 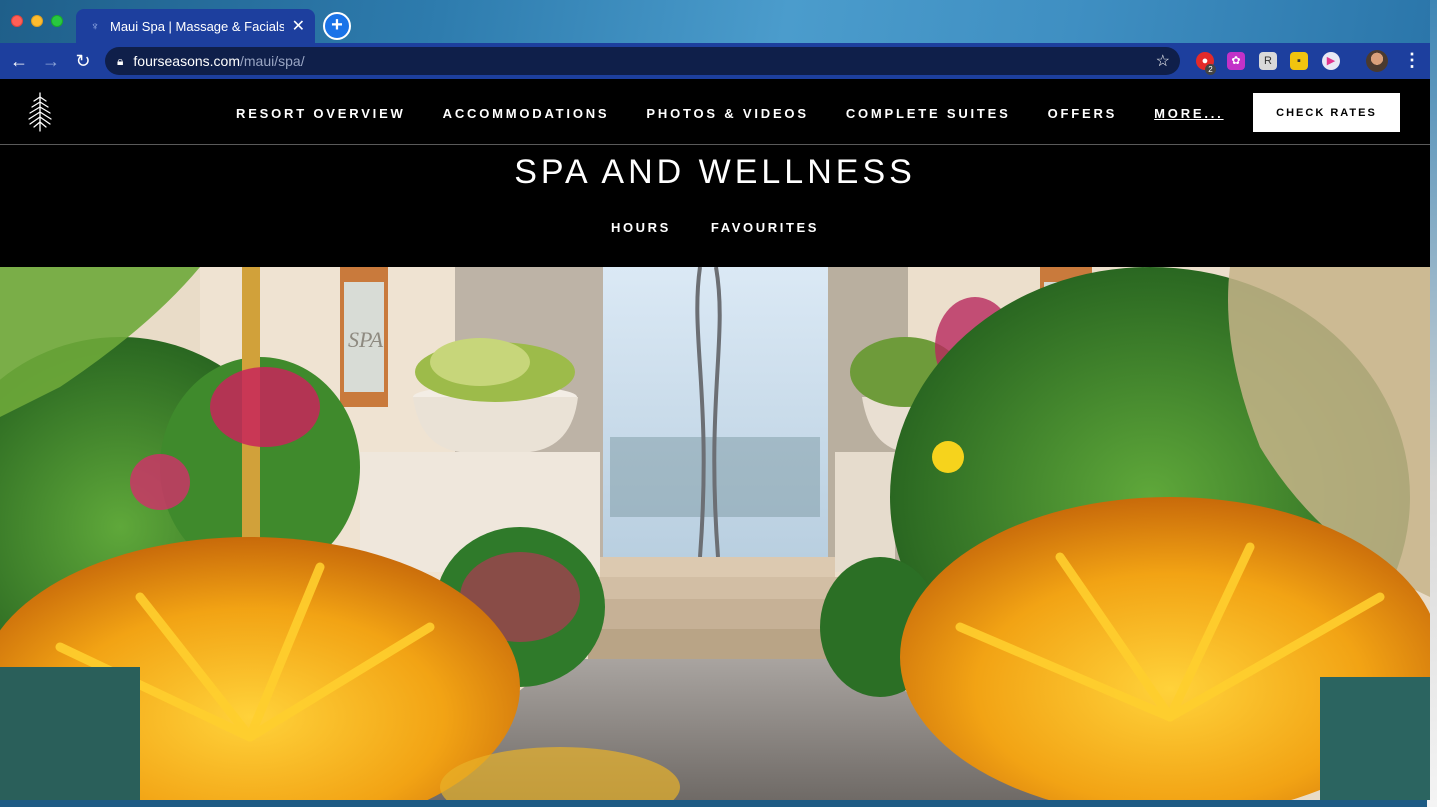 I want to click on new-tab-button: +, so click(x=337, y=26).